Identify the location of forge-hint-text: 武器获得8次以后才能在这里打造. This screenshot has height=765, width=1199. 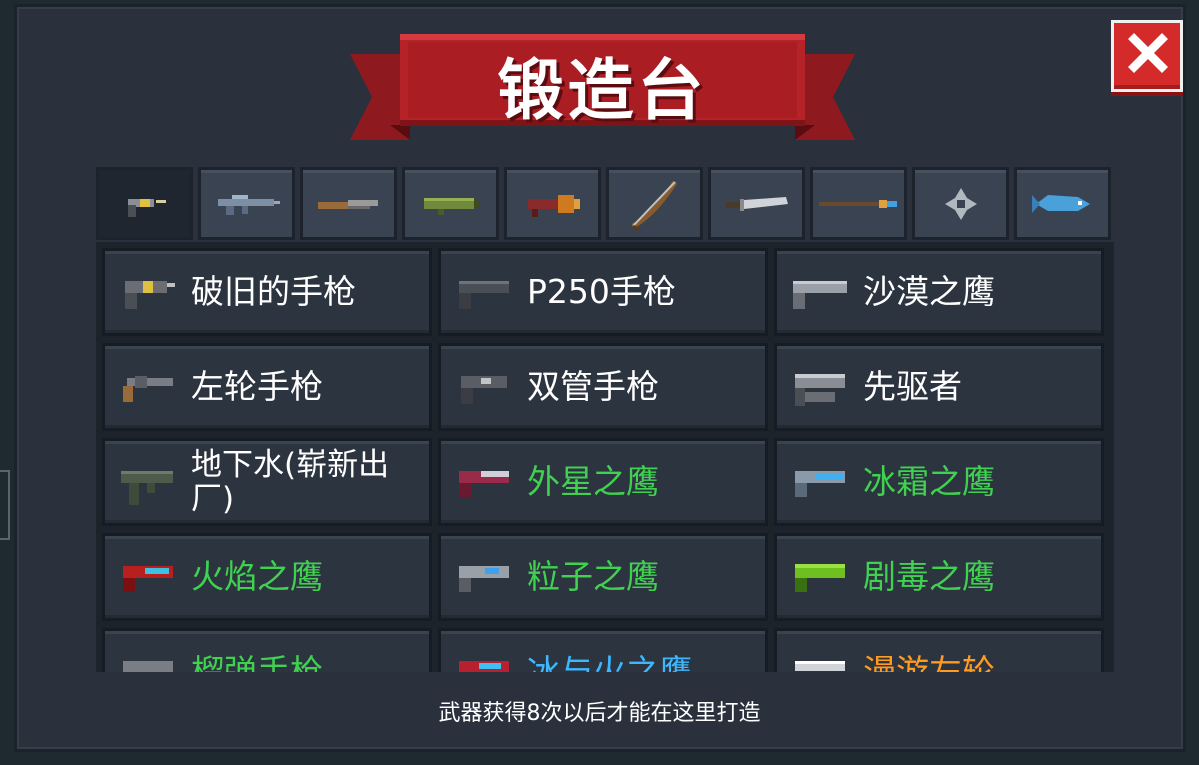
(599, 713).